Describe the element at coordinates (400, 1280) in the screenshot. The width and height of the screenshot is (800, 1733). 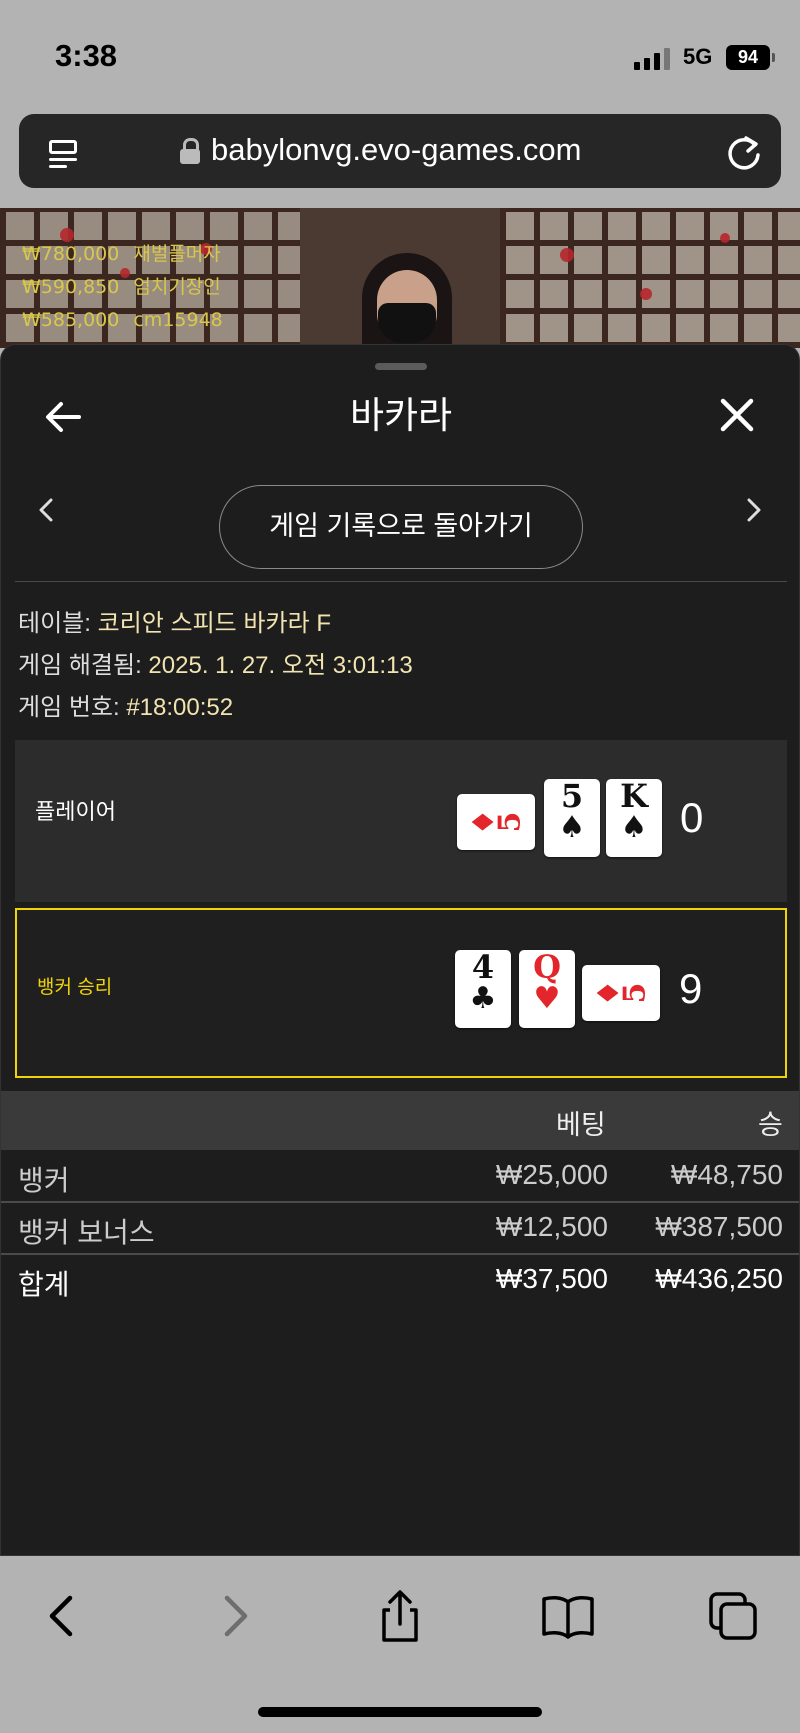
I see `total-row: 합계 ₩37,500 ₩436,250` at that location.